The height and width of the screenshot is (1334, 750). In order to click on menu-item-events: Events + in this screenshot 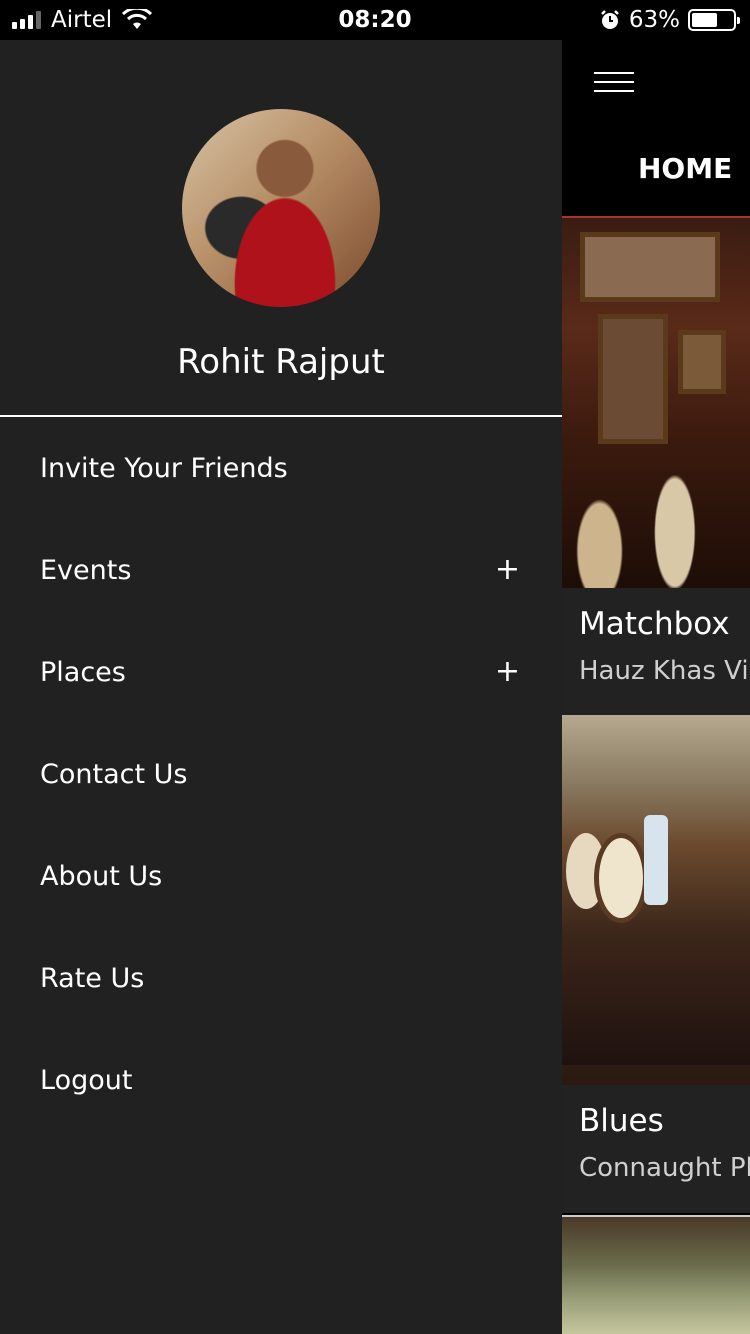, I will do `click(281, 570)`.